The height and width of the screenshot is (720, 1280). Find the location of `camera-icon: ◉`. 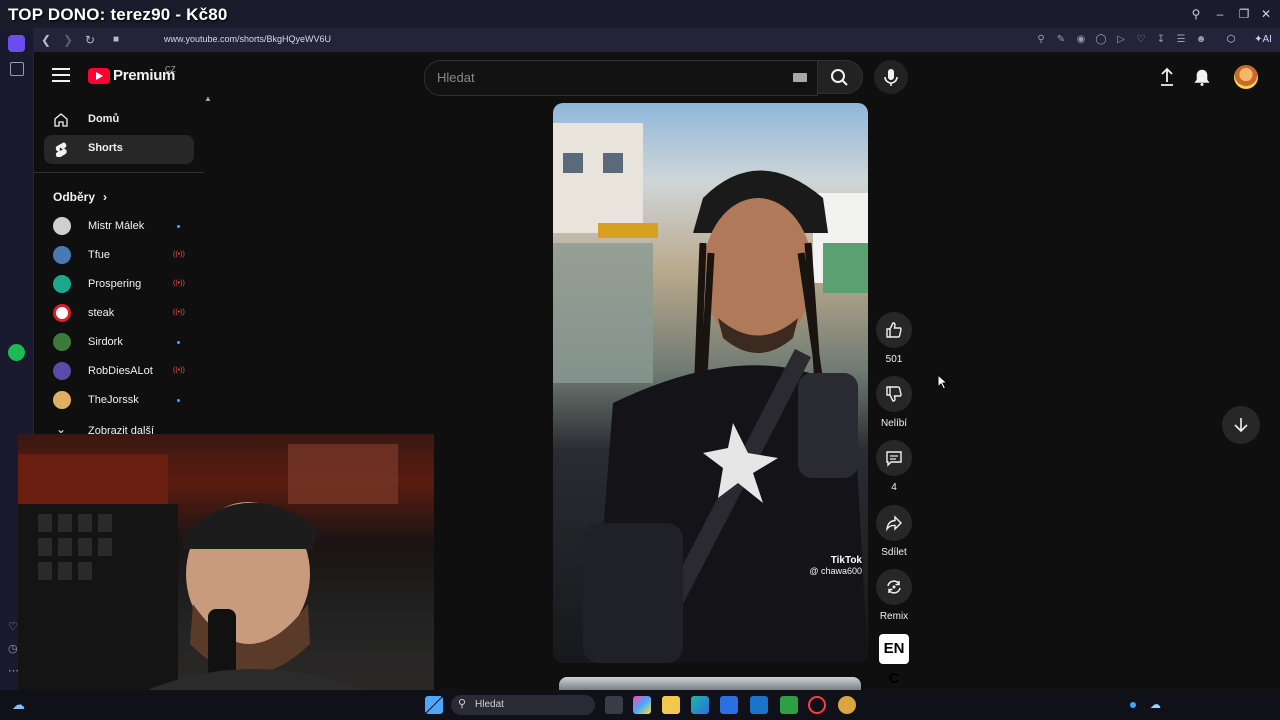

camera-icon: ◉ is located at coordinates (1081, 40).